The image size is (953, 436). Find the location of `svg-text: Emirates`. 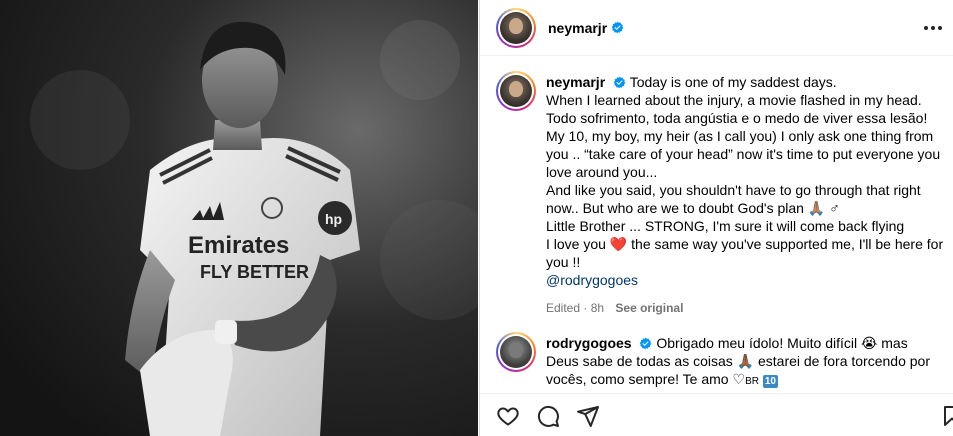

svg-text: Emirates is located at coordinates (238, 245).